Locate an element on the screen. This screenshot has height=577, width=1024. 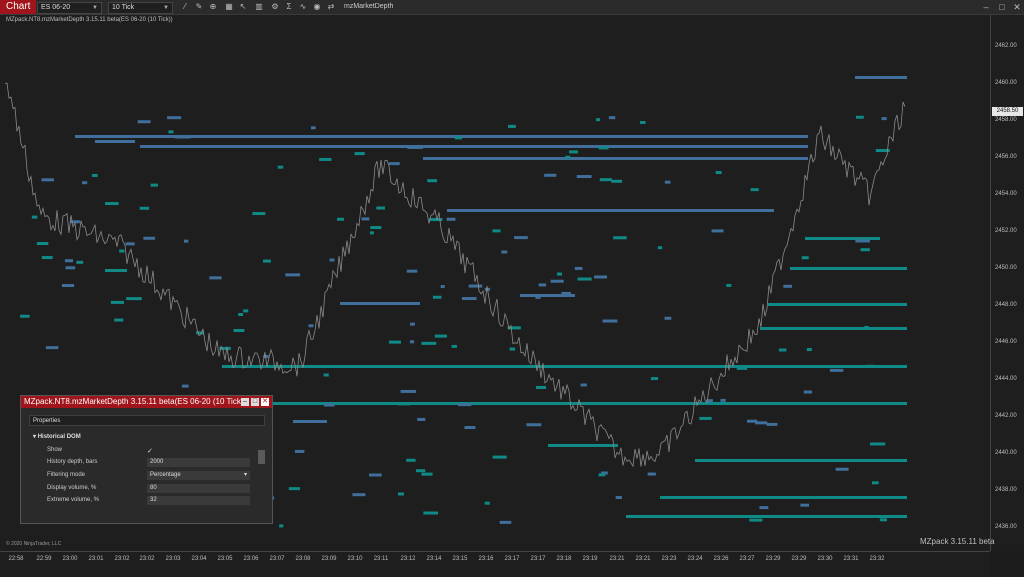
bar-type-icon: ▥ is located at coordinates (259, 7).